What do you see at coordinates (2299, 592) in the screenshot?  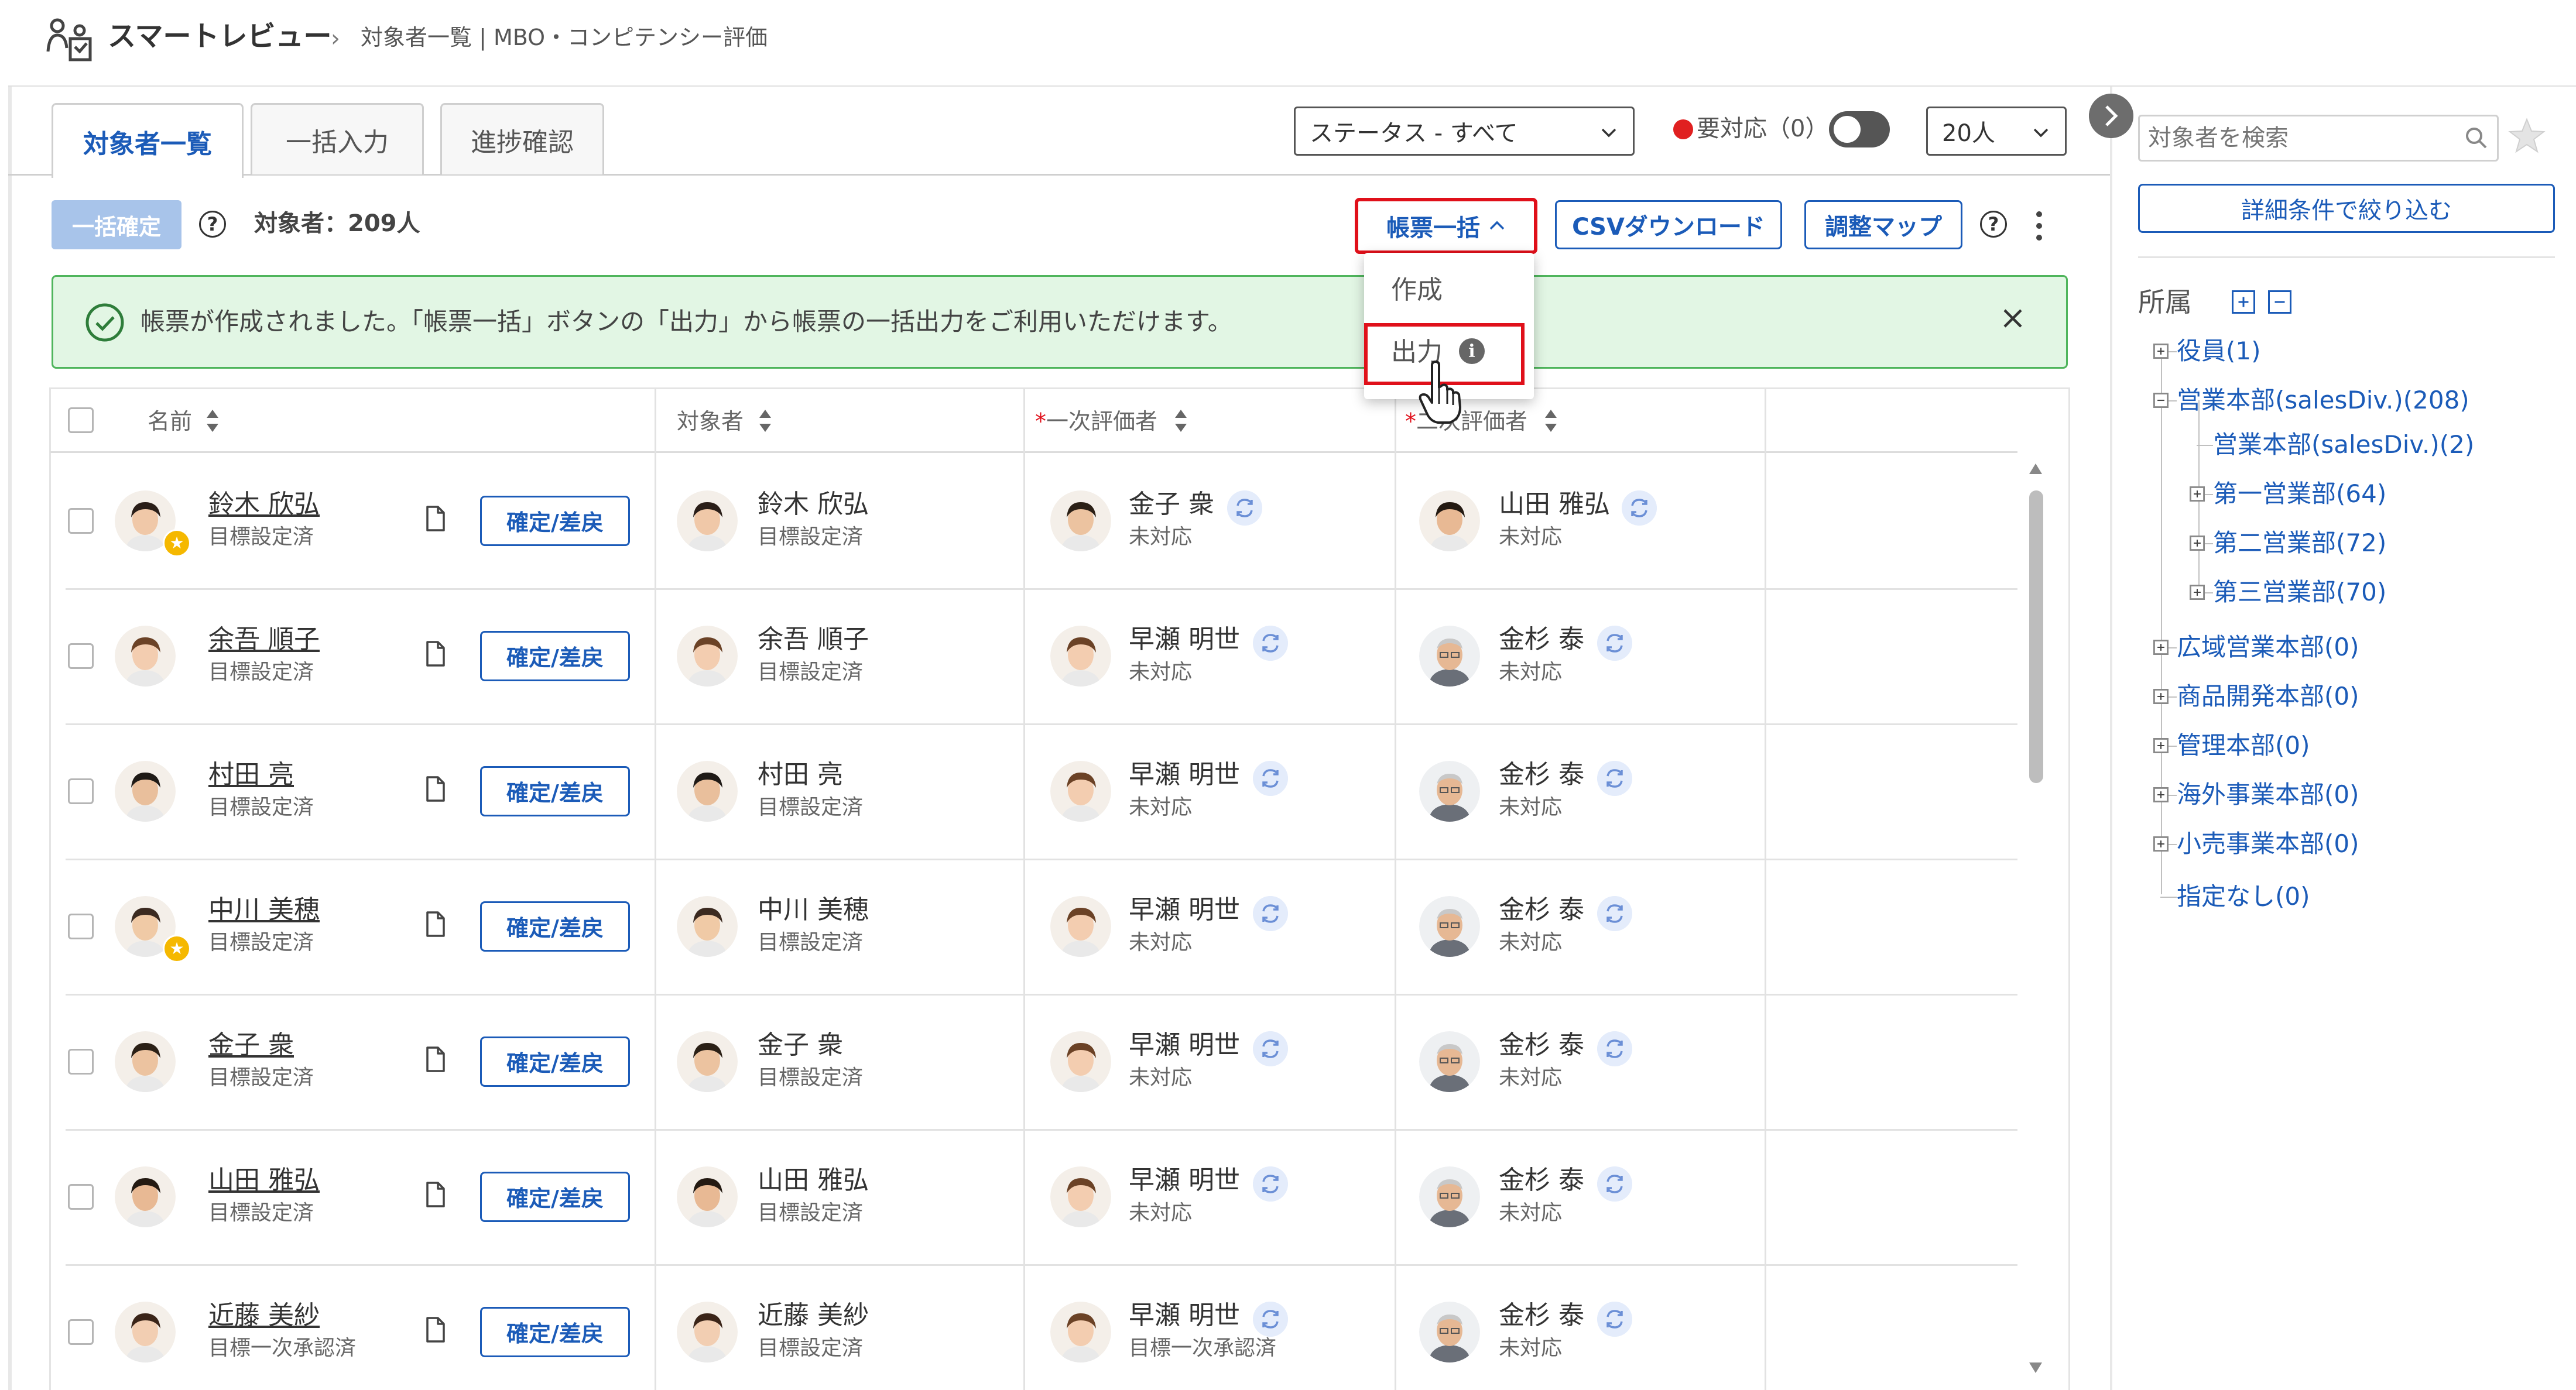 I see `tree-item: 第三営業部(70)` at bounding box center [2299, 592].